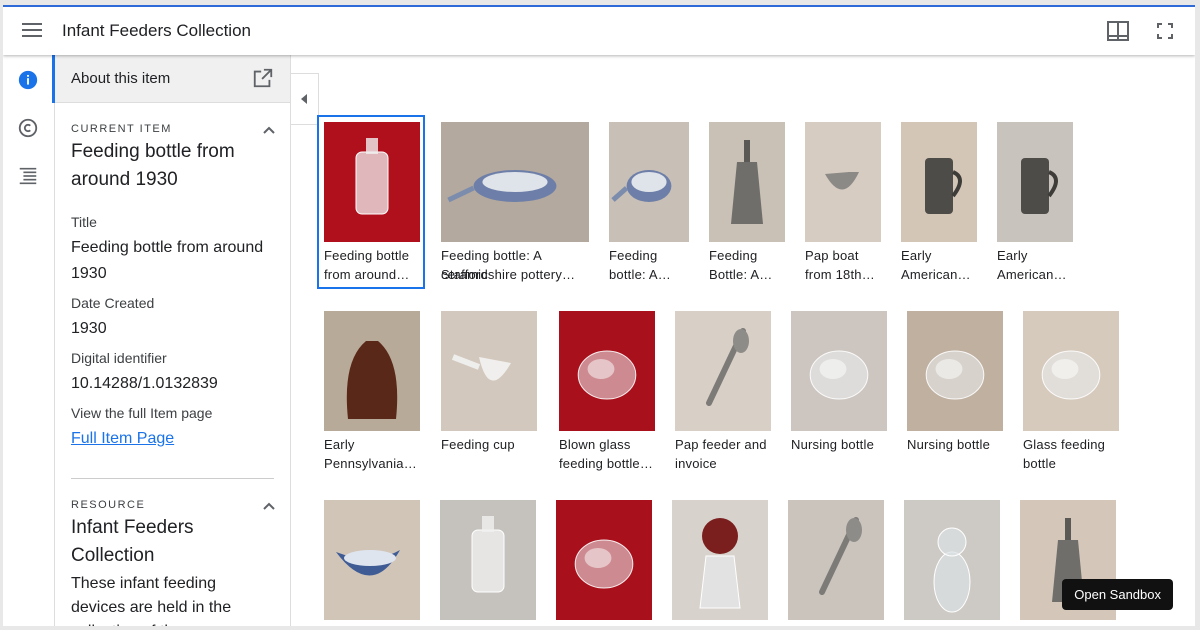 Image resolution: width=1200 pixels, height=630 pixels. What do you see at coordinates (29, 340) in the screenshot?
I see `side-icon-bar` at bounding box center [29, 340].